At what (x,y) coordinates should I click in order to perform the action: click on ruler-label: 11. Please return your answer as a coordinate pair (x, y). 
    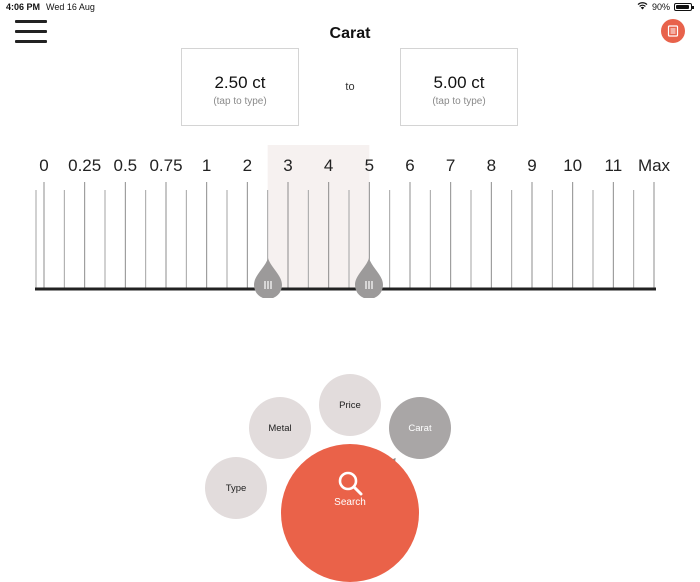
    Looking at the image, I should click on (614, 165).